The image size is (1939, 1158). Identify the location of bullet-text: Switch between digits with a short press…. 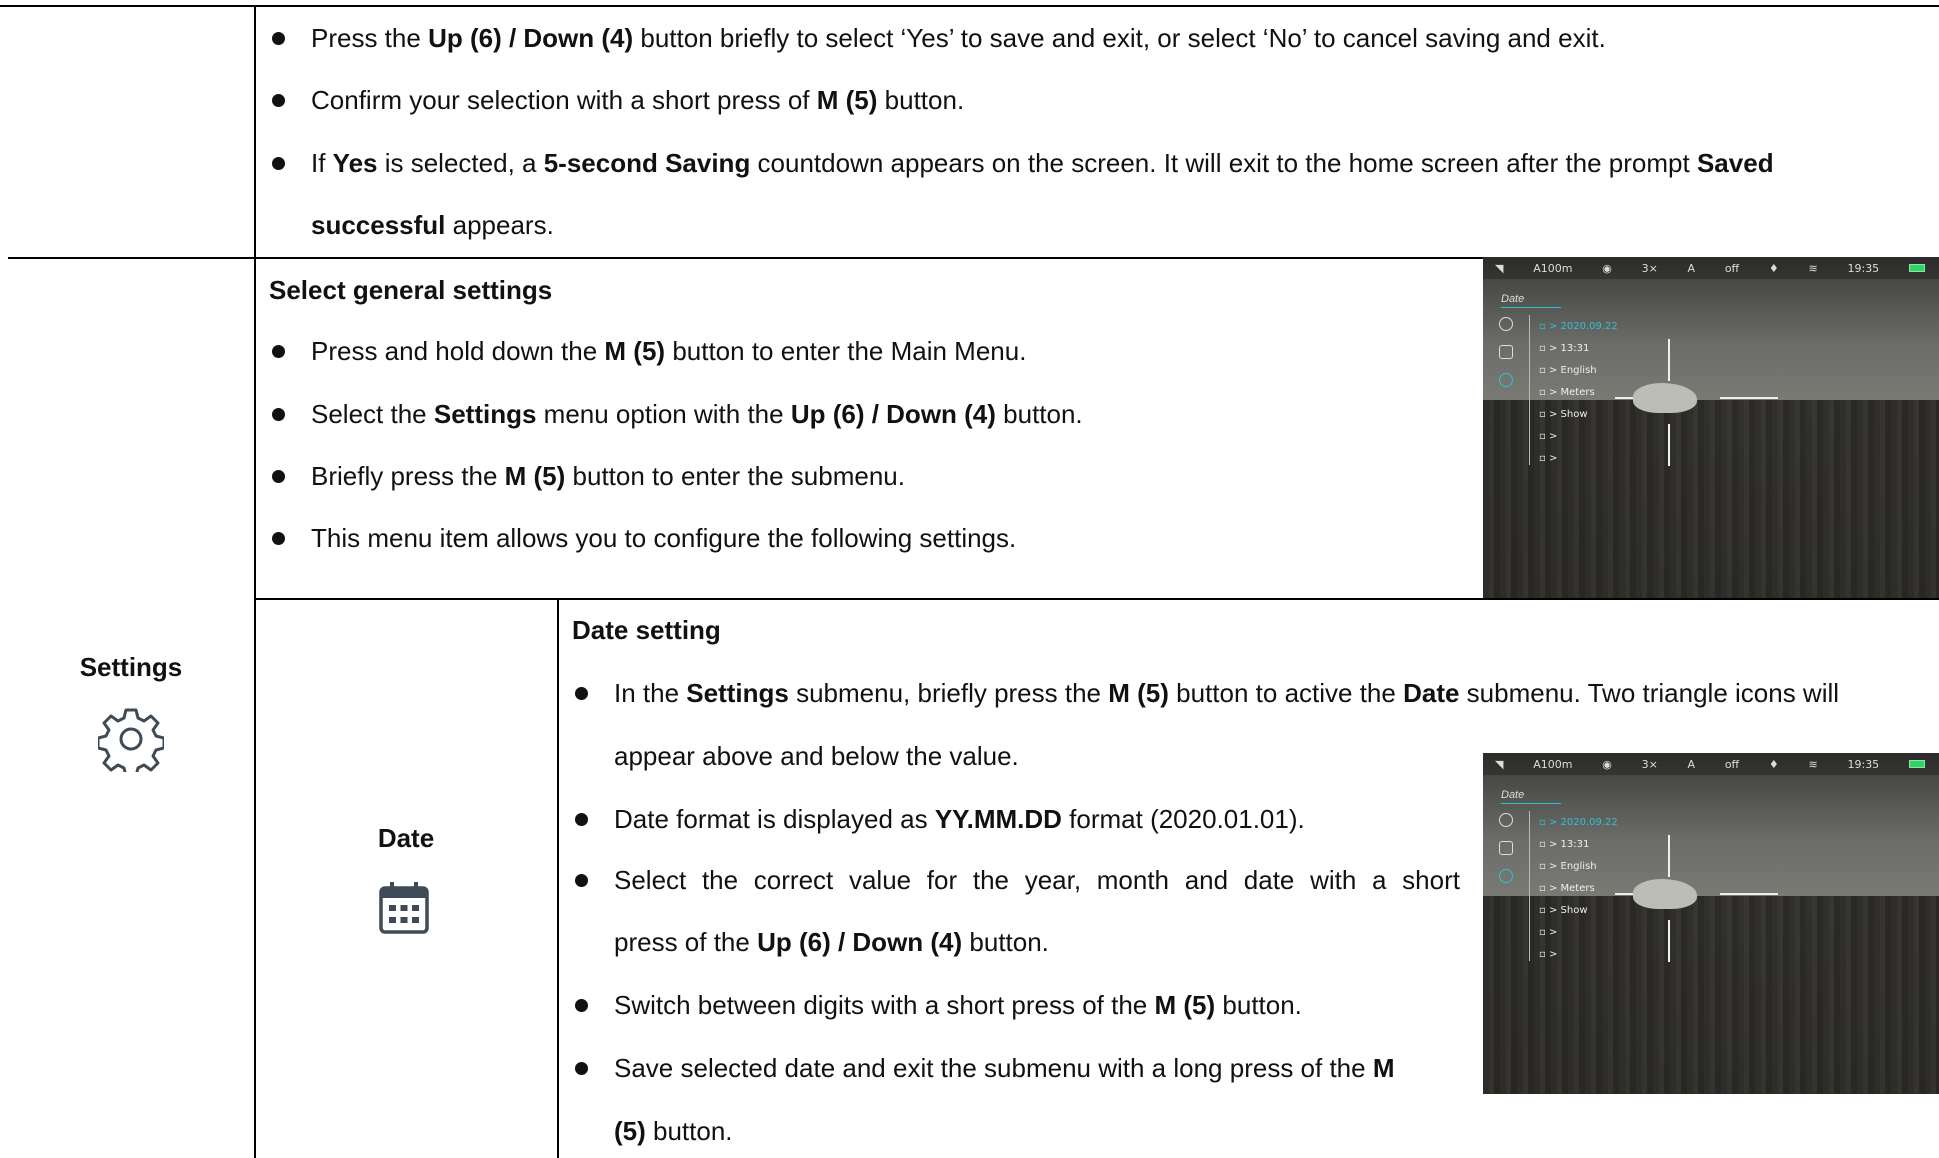
(958, 1005).